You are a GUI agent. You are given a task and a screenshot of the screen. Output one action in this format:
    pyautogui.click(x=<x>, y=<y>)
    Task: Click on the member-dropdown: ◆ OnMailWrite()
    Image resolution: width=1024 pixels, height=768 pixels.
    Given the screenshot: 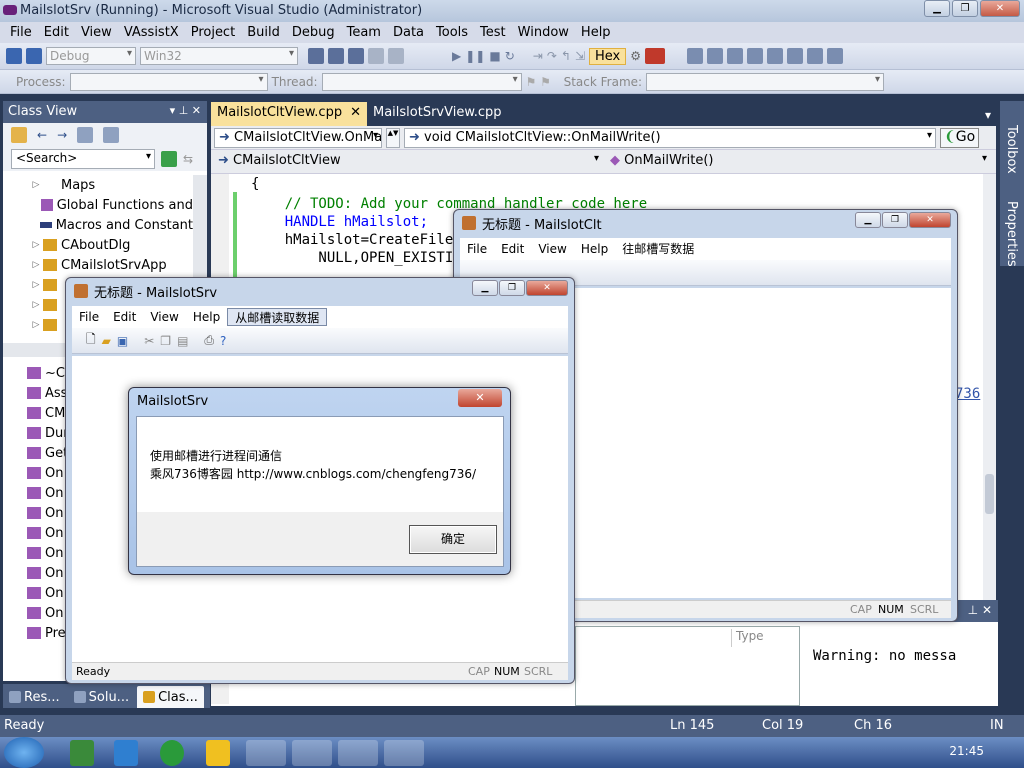 What is the action you would take?
    pyautogui.click(x=798, y=162)
    